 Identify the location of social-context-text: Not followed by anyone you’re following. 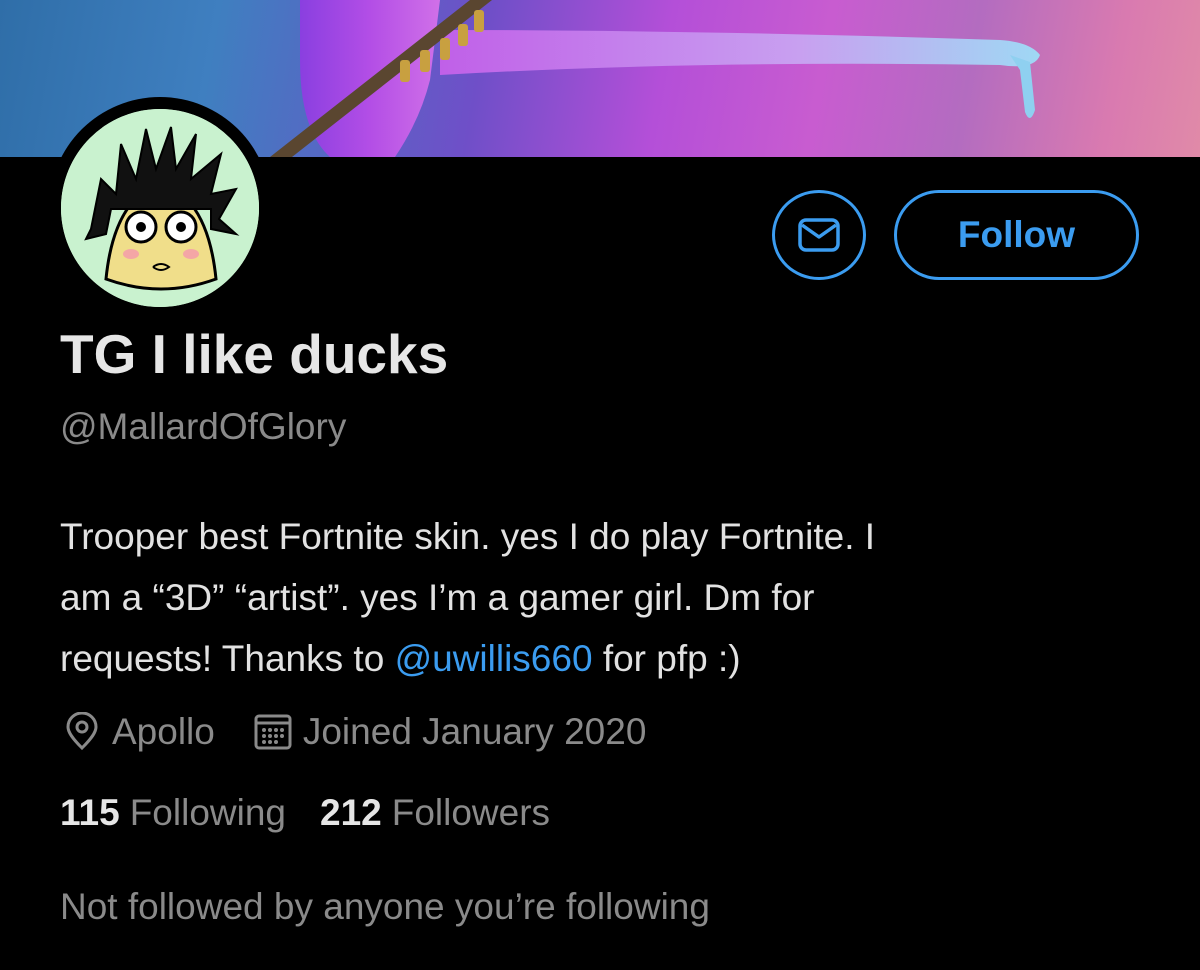
(385, 906).